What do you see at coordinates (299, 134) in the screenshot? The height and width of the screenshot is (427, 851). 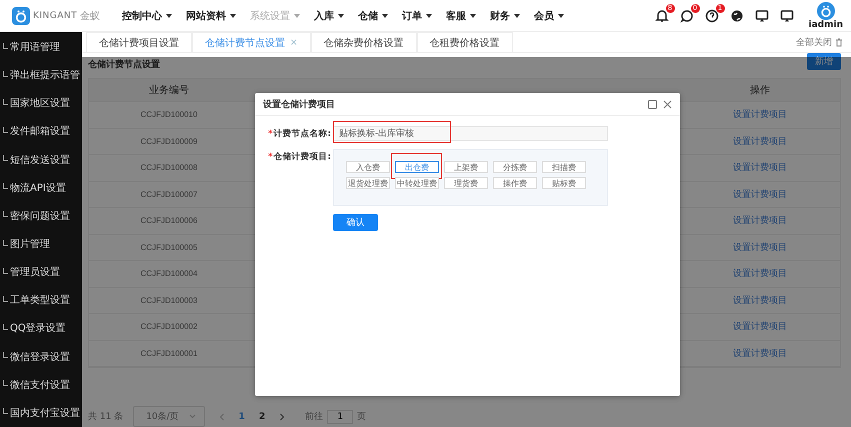 I see `field-label: *计费节点名称:` at bounding box center [299, 134].